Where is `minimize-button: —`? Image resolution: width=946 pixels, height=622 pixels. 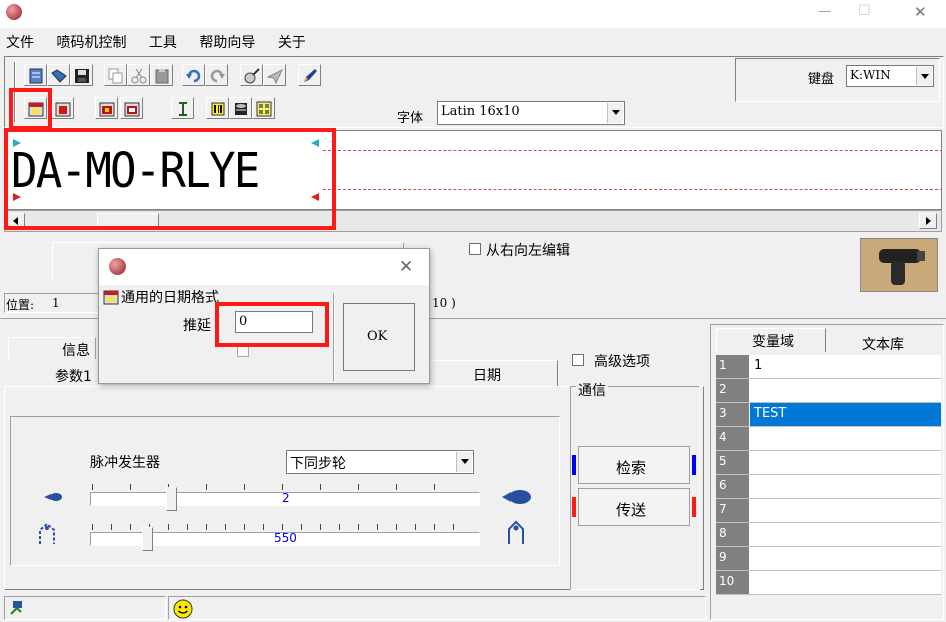 minimize-button: — is located at coordinates (824, 11).